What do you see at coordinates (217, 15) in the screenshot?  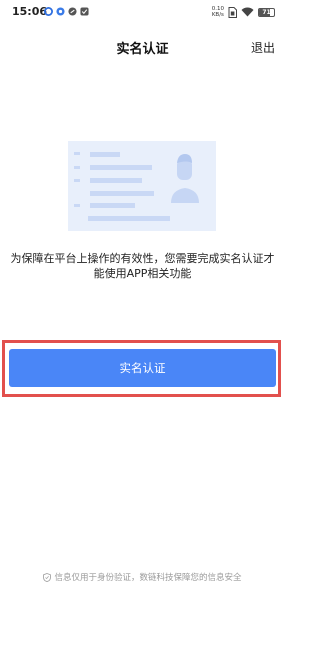 I see `network-speed-unit: KB/s` at bounding box center [217, 15].